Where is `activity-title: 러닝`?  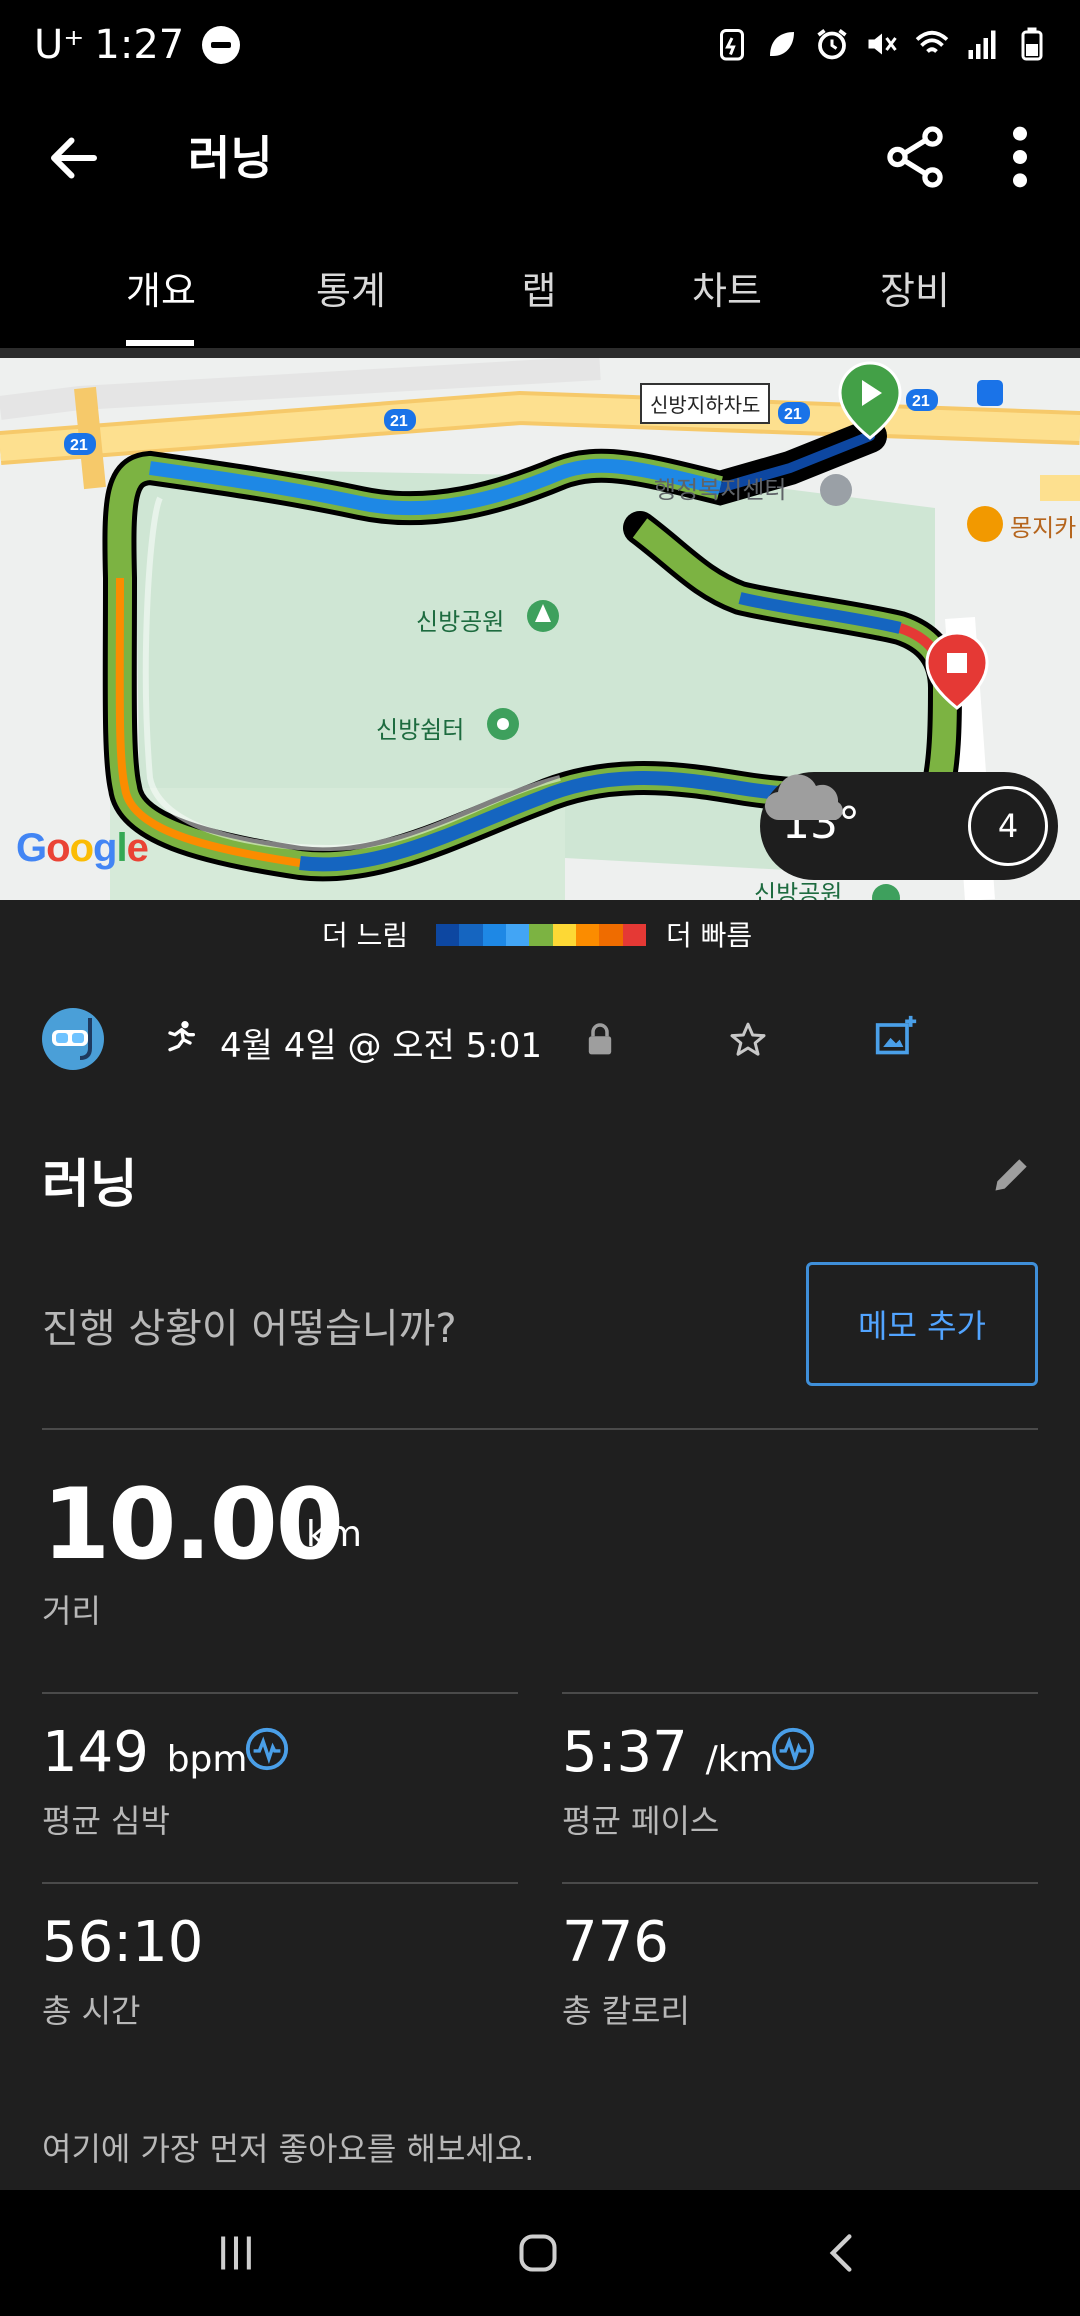 activity-title: 러닝 is located at coordinates (90, 1185).